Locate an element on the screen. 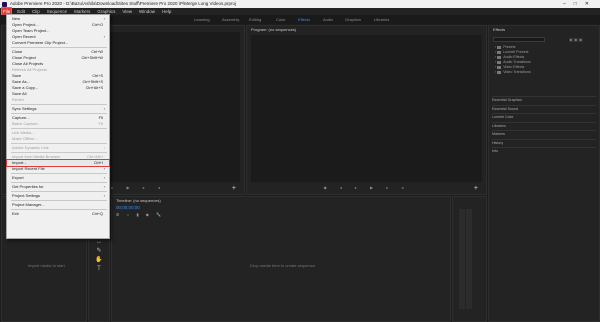  effects-folder: › Audio Transitions is located at coordinates (513, 62).